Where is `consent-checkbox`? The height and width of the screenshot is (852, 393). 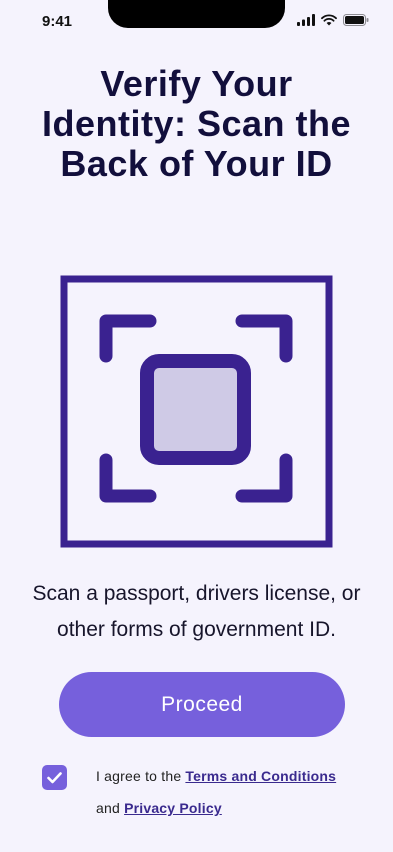 consent-checkbox is located at coordinates (54, 777).